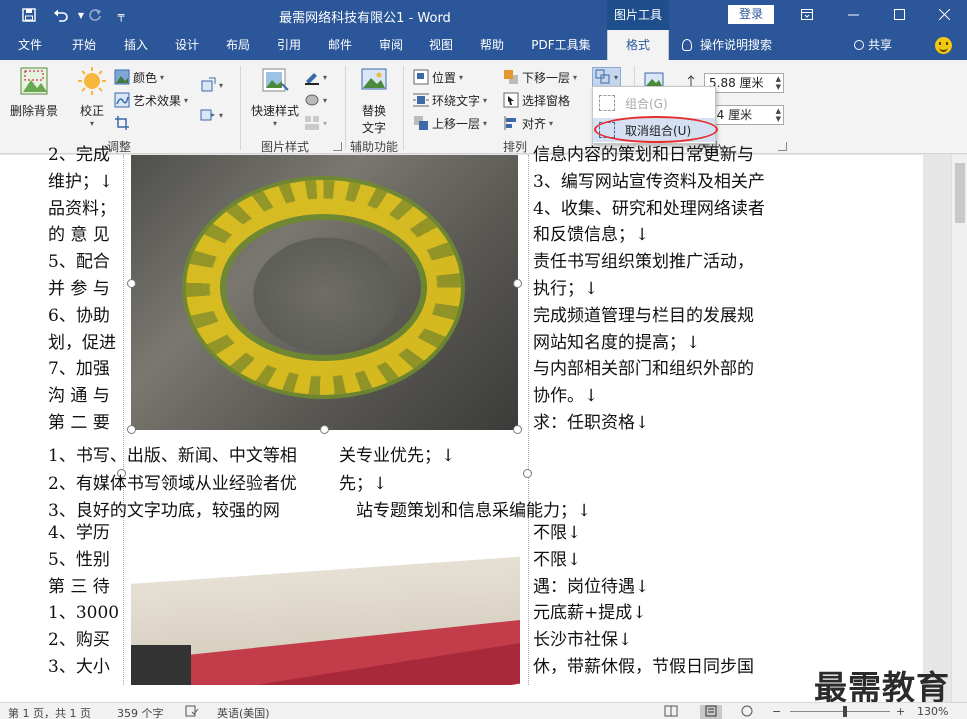 This screenshot has height=719, width=967. What do you see at coordinates (776, 711) in the screenshot?
I see `zoom-out-icon: −` at bounding box center [776, 711].